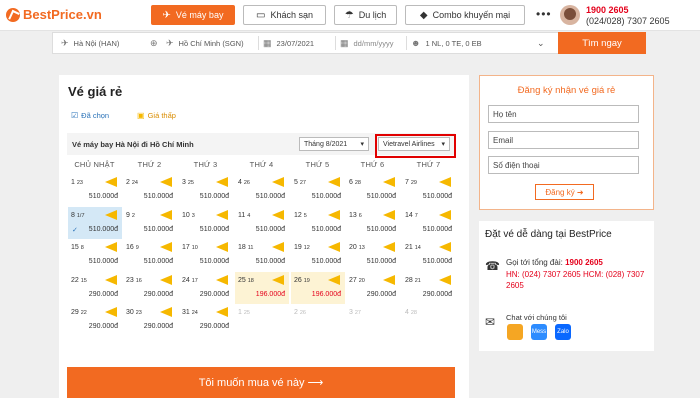  Describe the element at coordinates (95, 287) in the screenshot. I see `calendar-day: 22 15 290.000đ` at that location.